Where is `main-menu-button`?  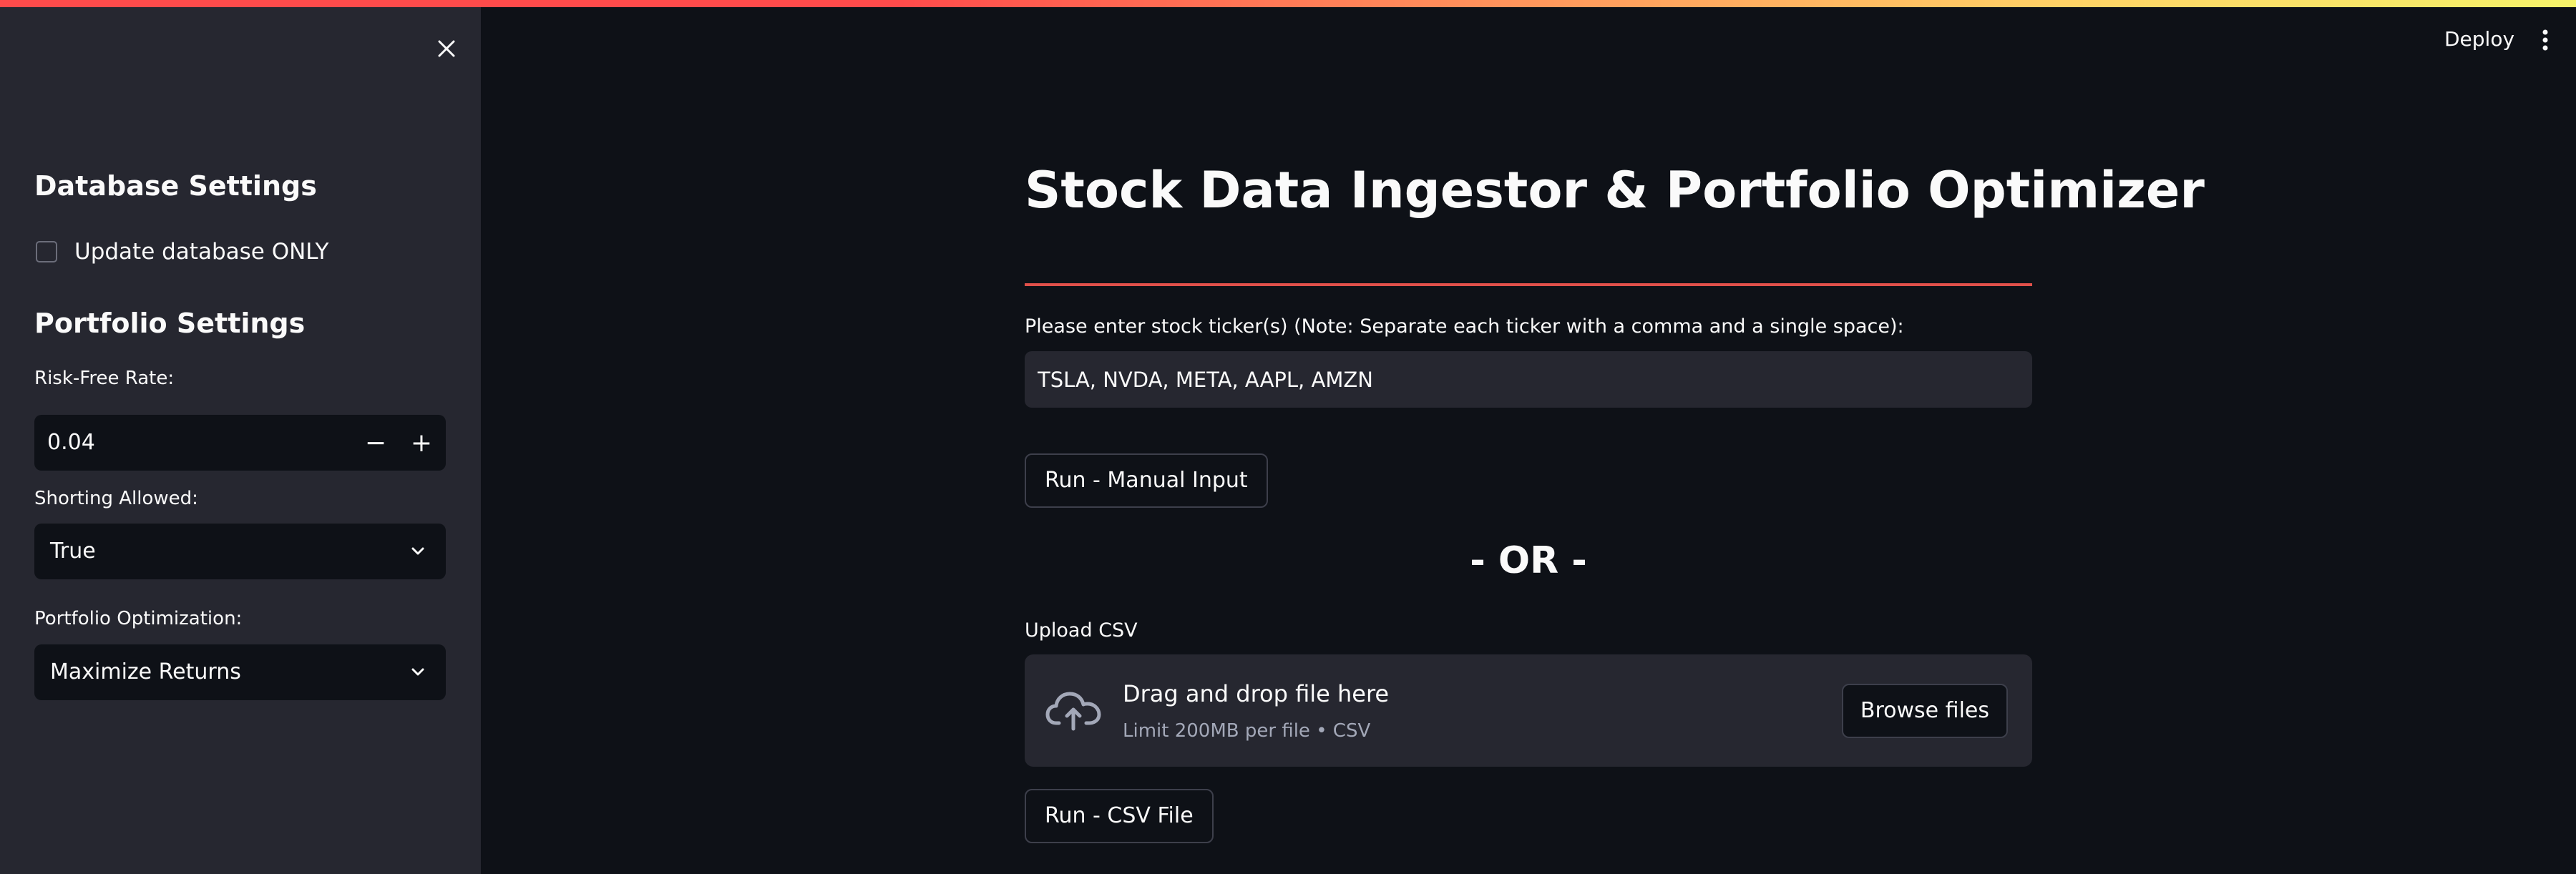 main-menu-button is located at coordinates (2545, 40).